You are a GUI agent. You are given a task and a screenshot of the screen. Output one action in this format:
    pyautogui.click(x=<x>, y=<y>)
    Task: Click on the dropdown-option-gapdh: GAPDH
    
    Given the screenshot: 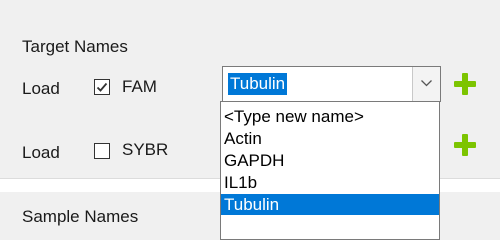 What is the action you would take?
    pyautogui.click(x=330, y=160)
    